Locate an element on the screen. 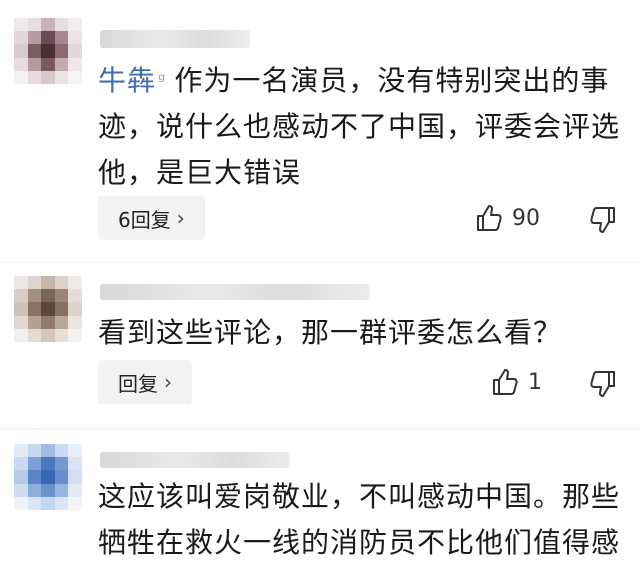  reply-button: 回复 › is located at coordinates (145, 382).